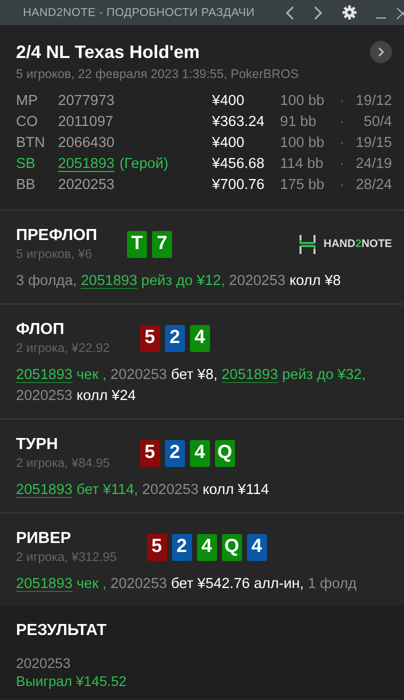  Describe the element at coordinates (290, 13) in the screenshot. I see `back-icon` at that location.